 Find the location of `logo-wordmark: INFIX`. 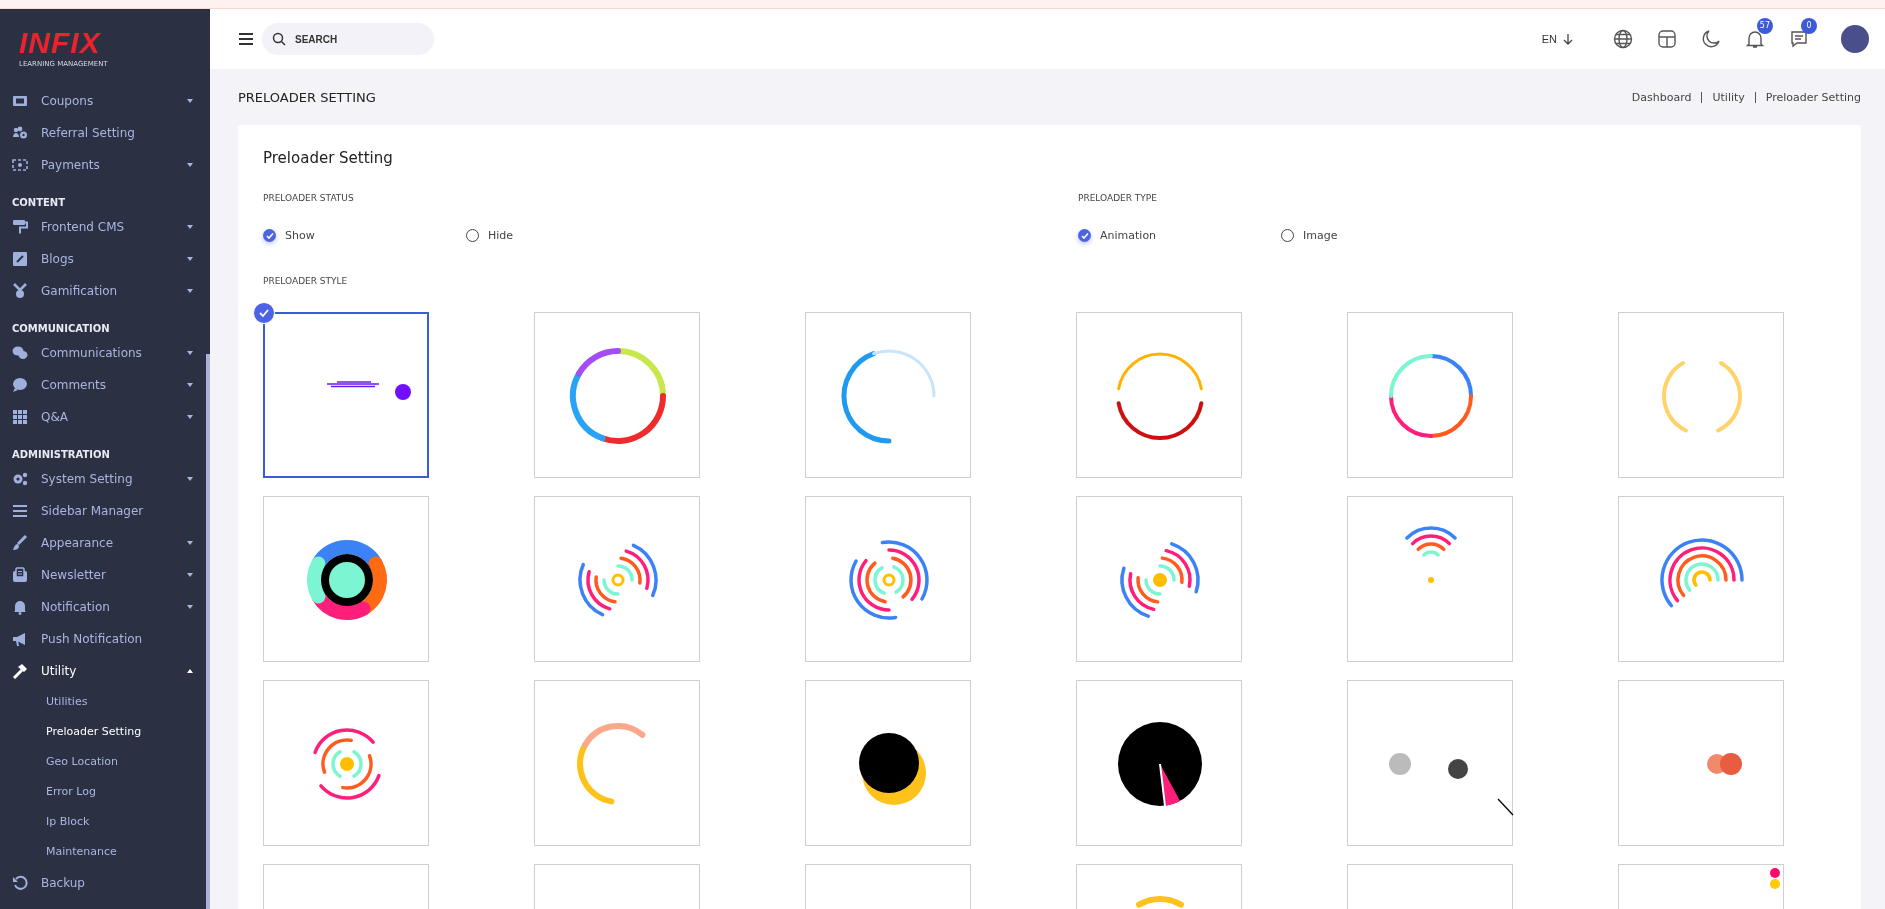

logo-wordmark: INFIX is located at coordinates (60, 43).